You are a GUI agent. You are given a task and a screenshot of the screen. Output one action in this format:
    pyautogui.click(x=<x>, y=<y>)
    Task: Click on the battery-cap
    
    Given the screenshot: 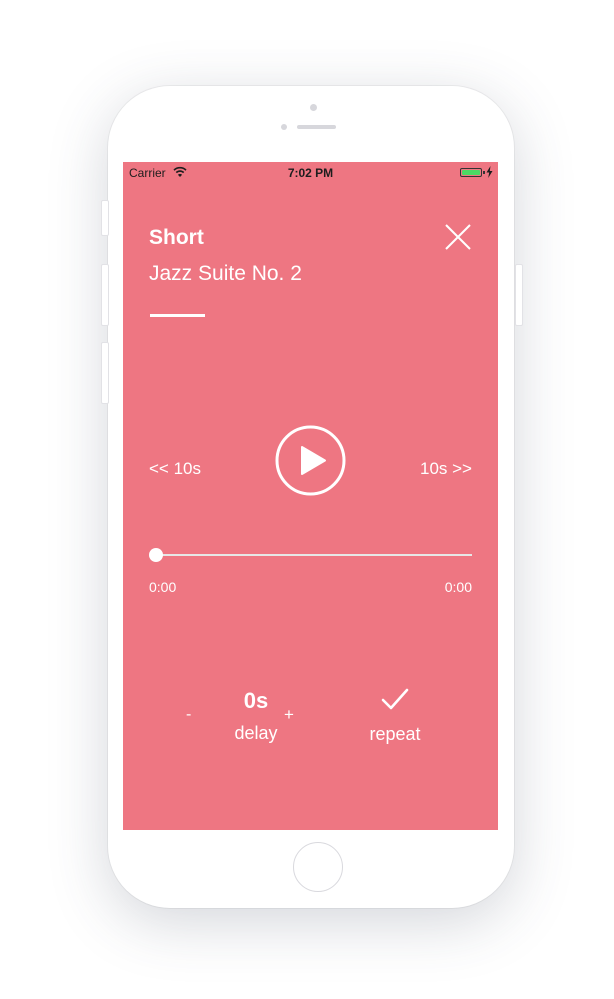 What is the action you would take?
    pyautogui.click(x=484, y=172)
    